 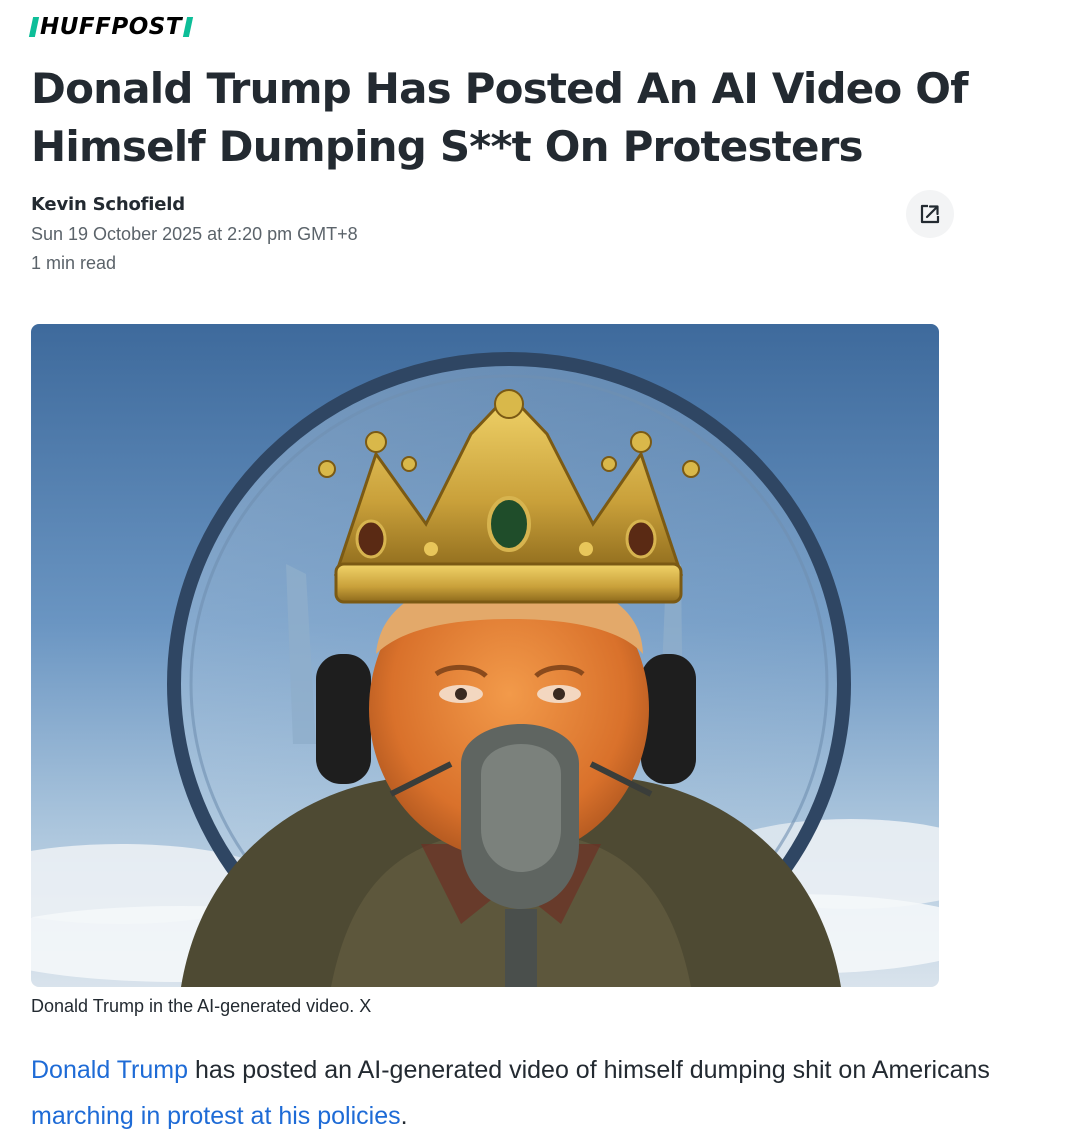 I want to click on logo-left-bar, so click(x=34, y=27).